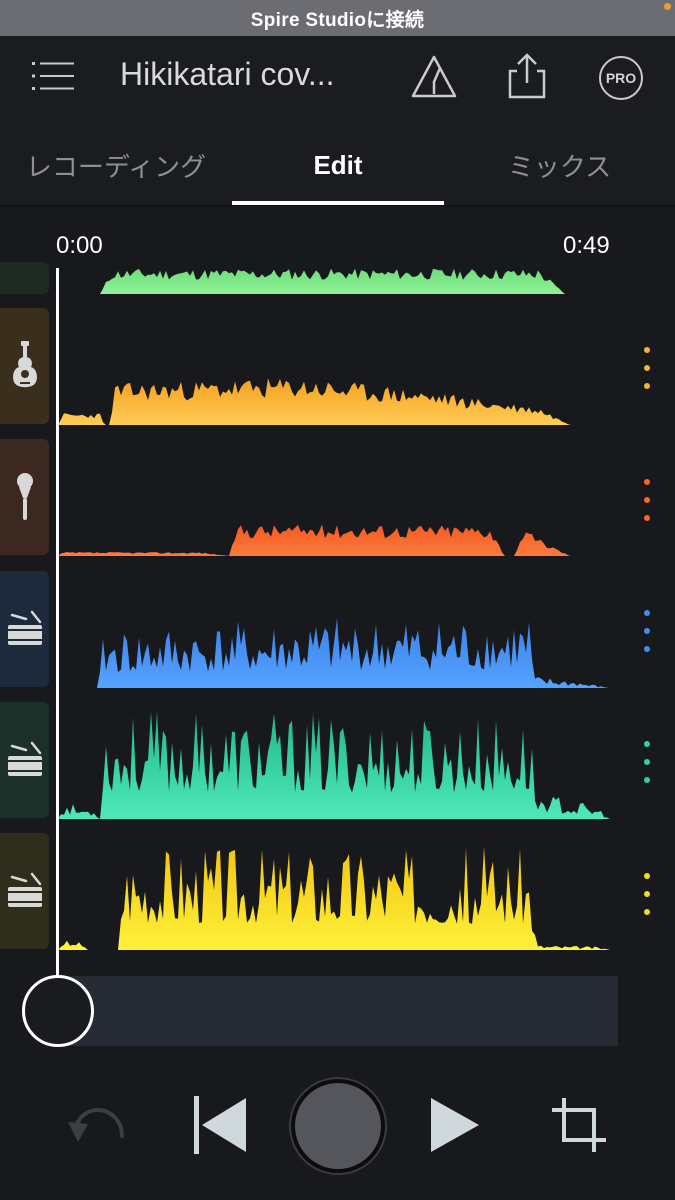  I want to click on track-options-guitar, so click(647, 366).